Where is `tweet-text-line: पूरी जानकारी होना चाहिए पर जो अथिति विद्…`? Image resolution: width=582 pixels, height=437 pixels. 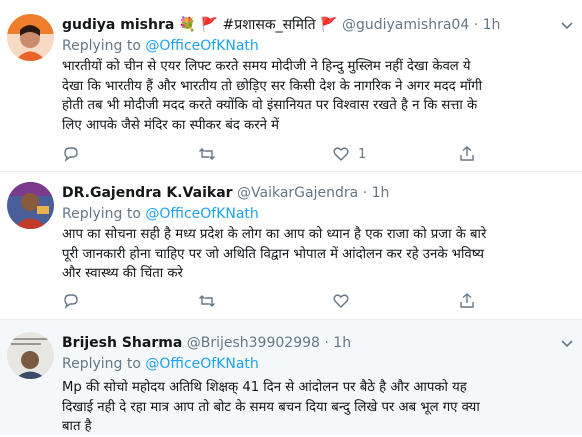
tweet-text-line: पूरी जानकारी होना चाहिए पर जो अथिति विद्… is located at coordinates (273, 254).